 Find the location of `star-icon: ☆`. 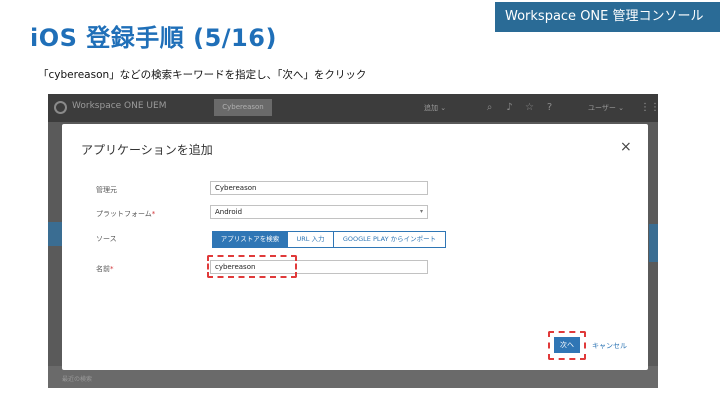

star-icon: ☆ is located at coordinates (529, 107).